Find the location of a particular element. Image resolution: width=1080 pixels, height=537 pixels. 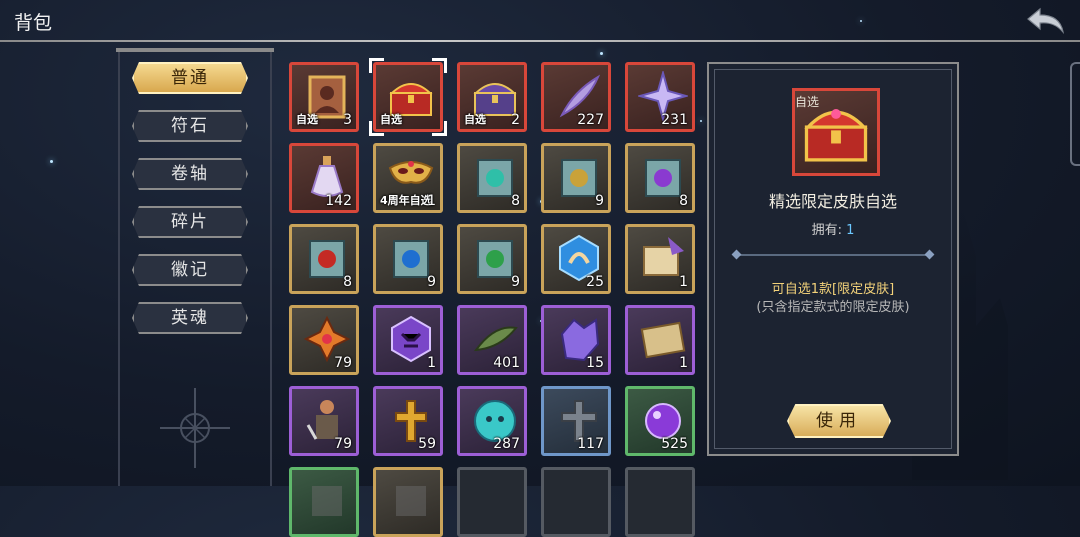

item-count: 15 is located at coordinates (595, 363).